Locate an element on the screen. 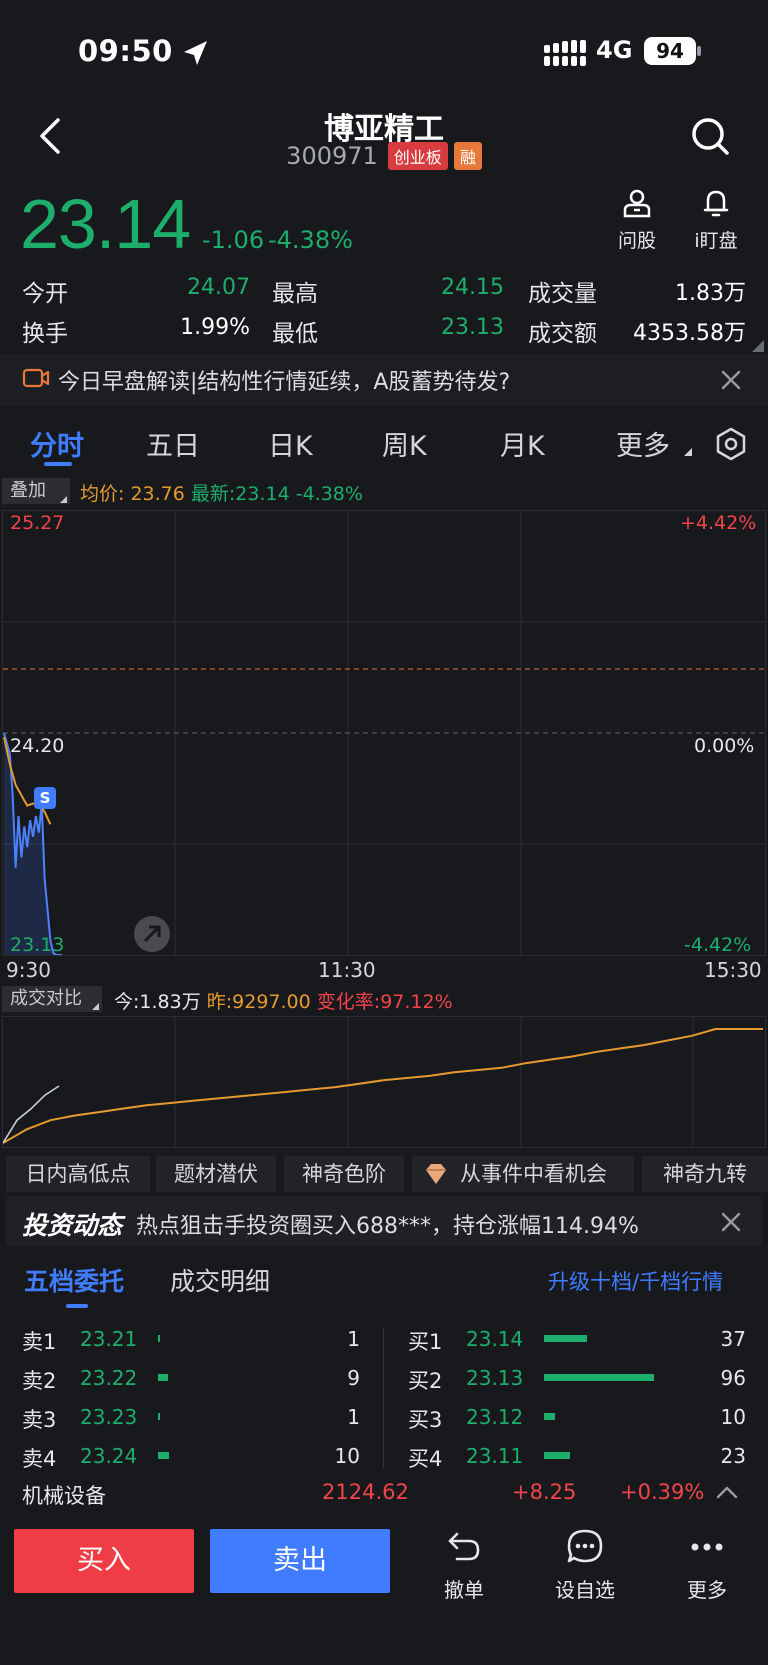  close-invest-icon is located at coordinates (731, 1222).